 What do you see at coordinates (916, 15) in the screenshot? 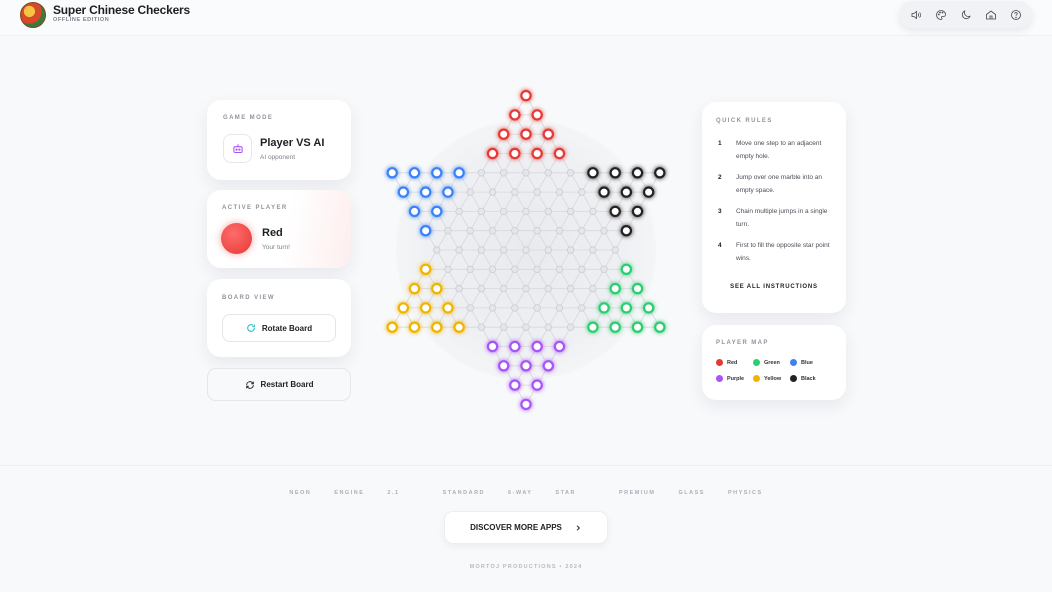
I see `sound-button` at bounding box center [916, 15].